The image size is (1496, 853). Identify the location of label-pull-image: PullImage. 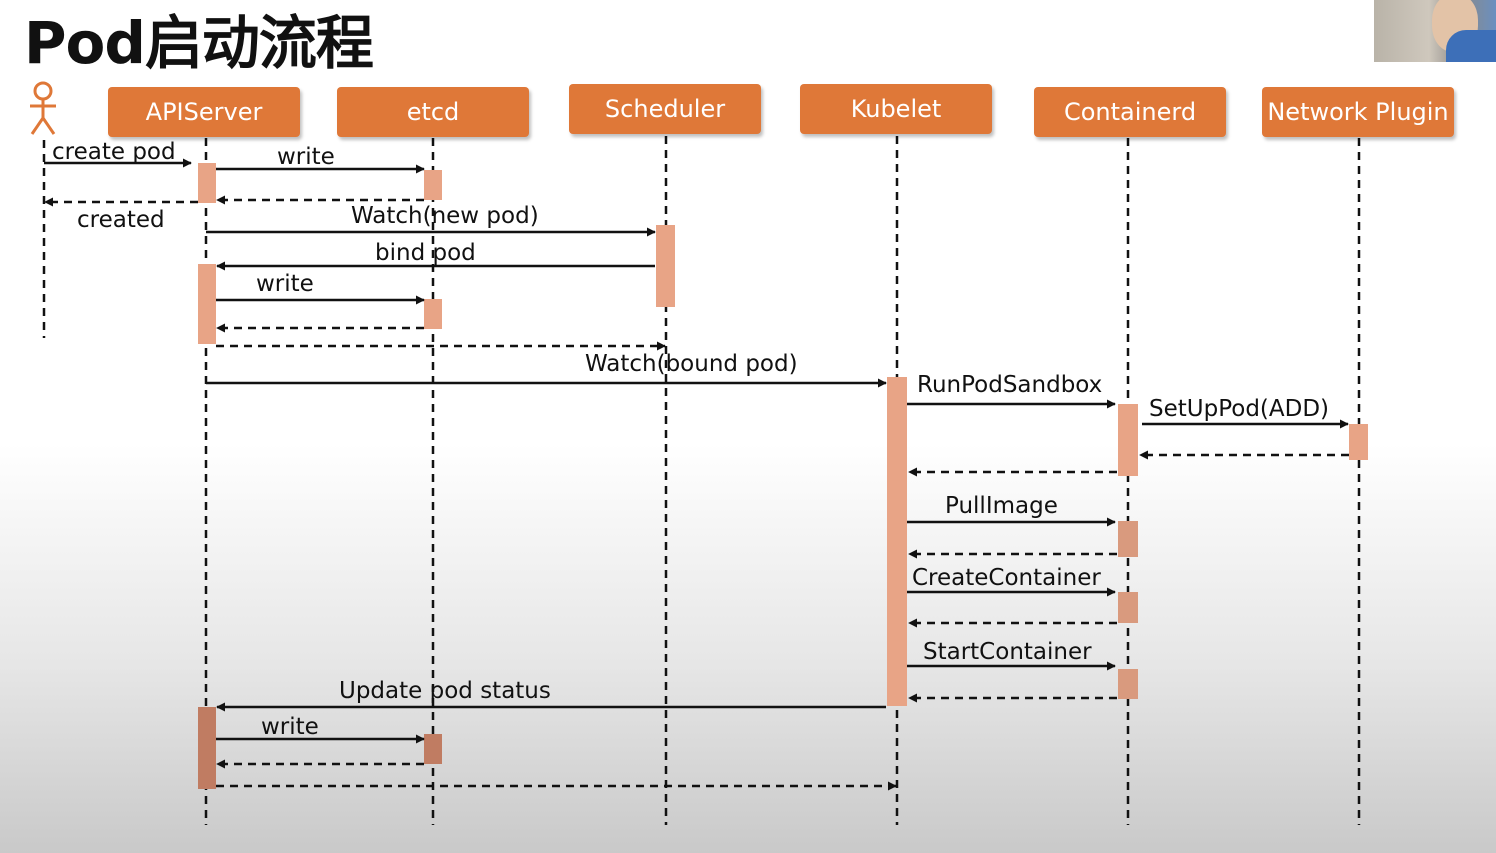
(1001, 506).